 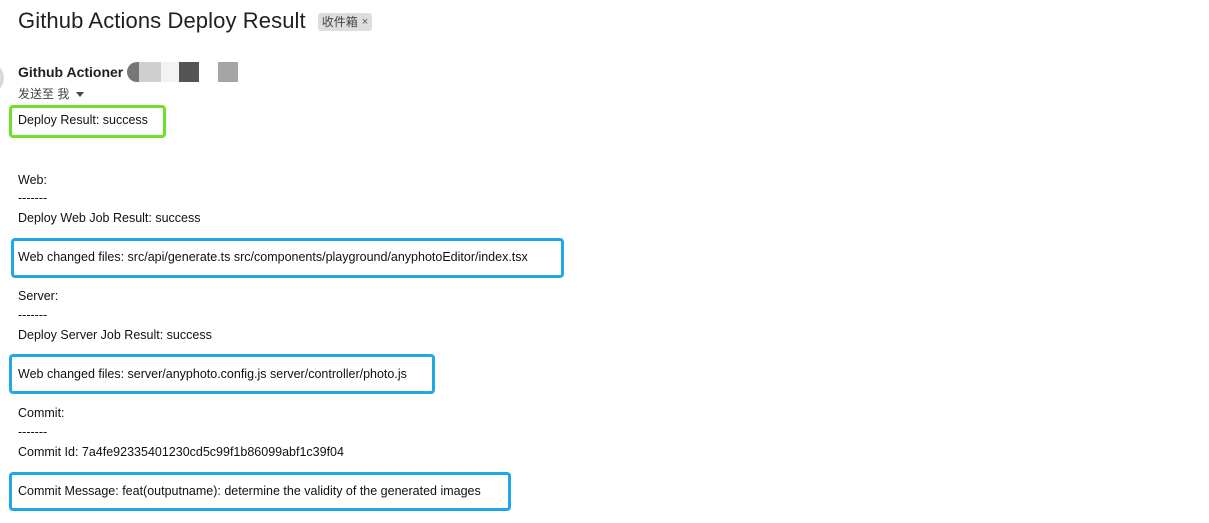 I want to click on web-job-result: Deploy Web Job Result: success, so click(x=109, y=218).